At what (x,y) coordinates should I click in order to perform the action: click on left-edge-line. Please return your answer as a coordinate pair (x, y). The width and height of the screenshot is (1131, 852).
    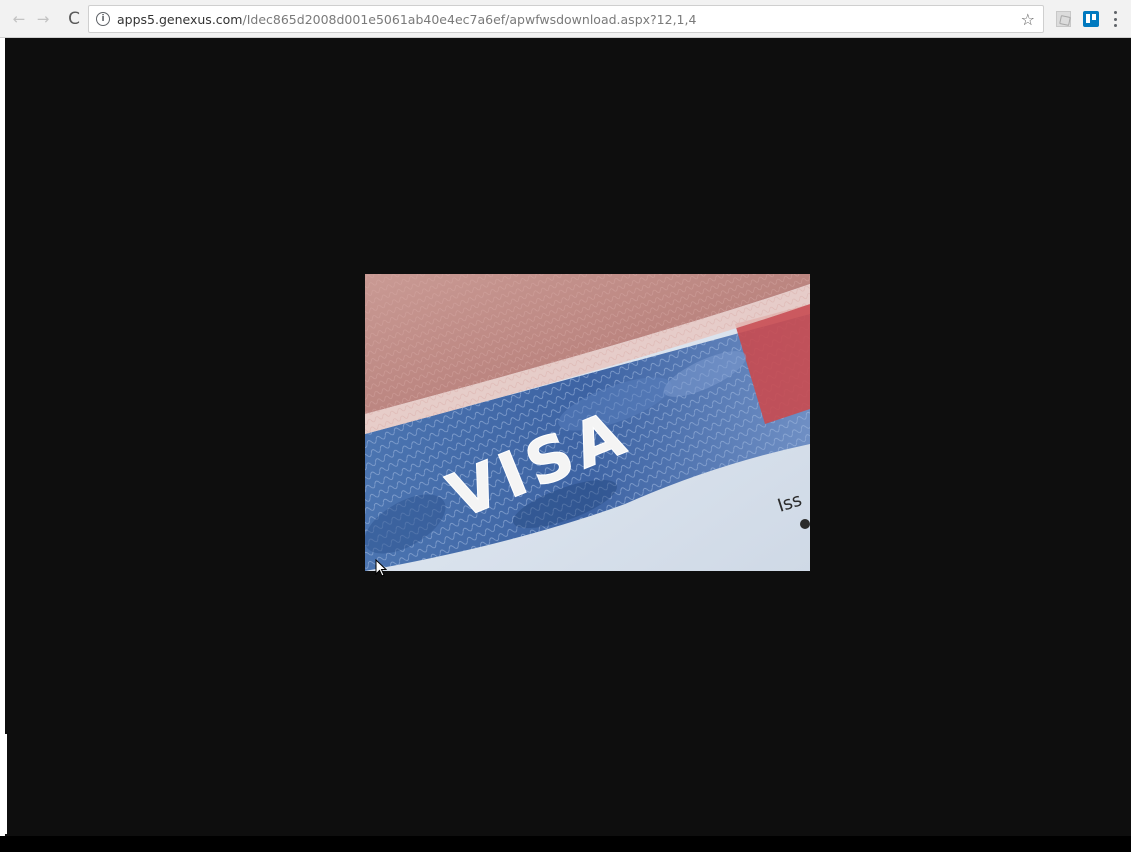
    Looking at the image, I should click on (6, 784).